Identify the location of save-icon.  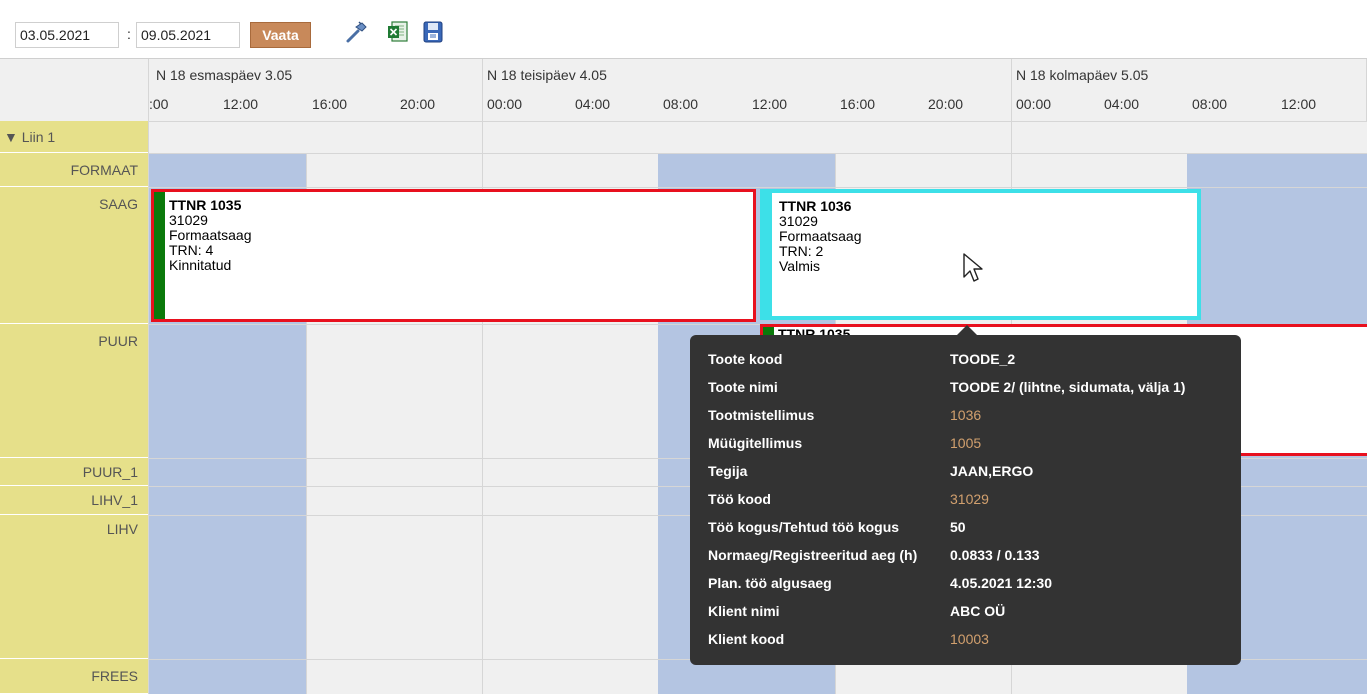
(433, 32).